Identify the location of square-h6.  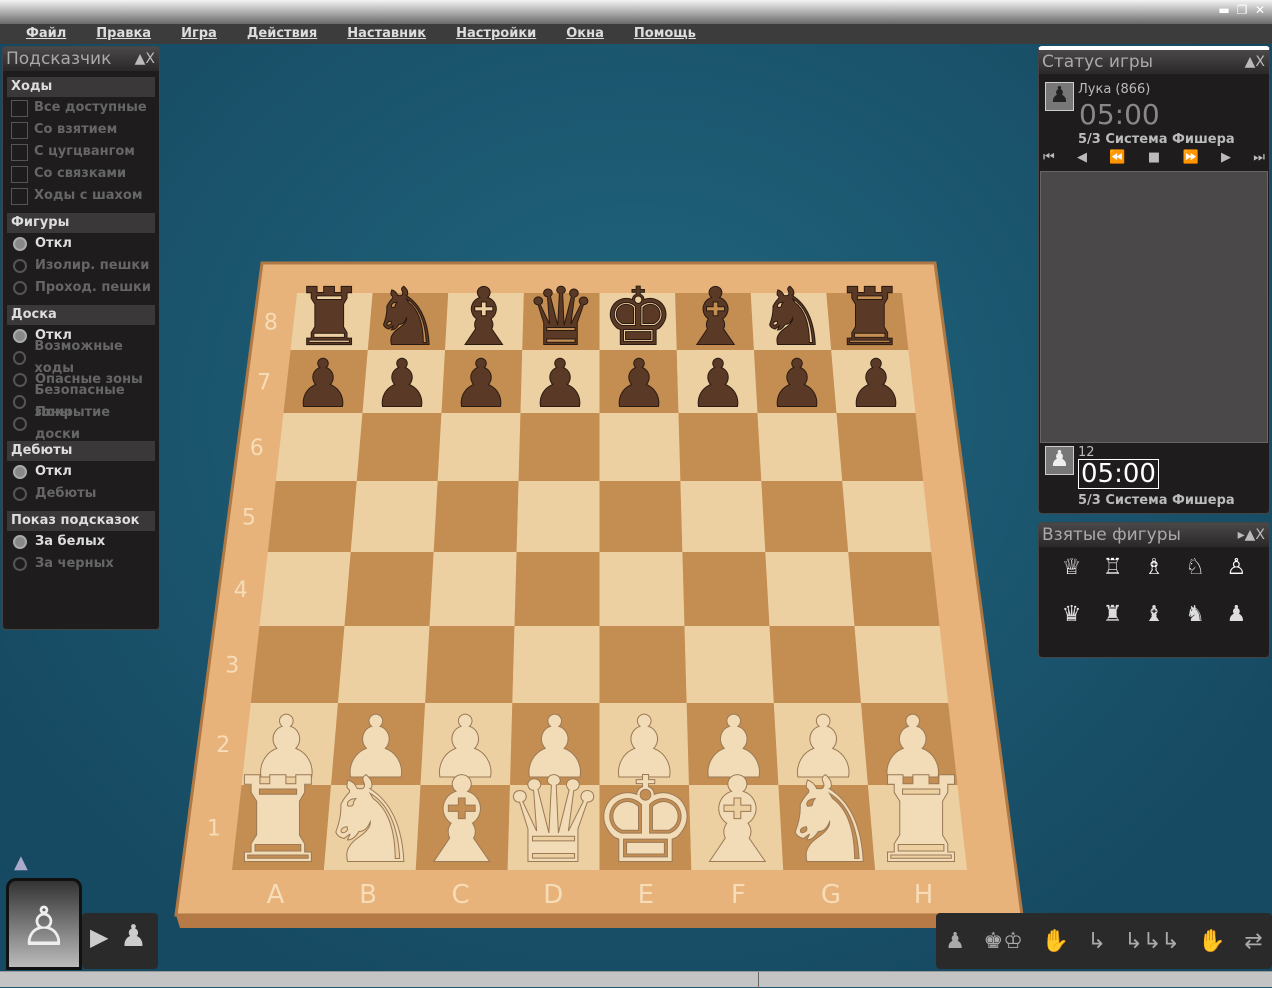
(880, 447).